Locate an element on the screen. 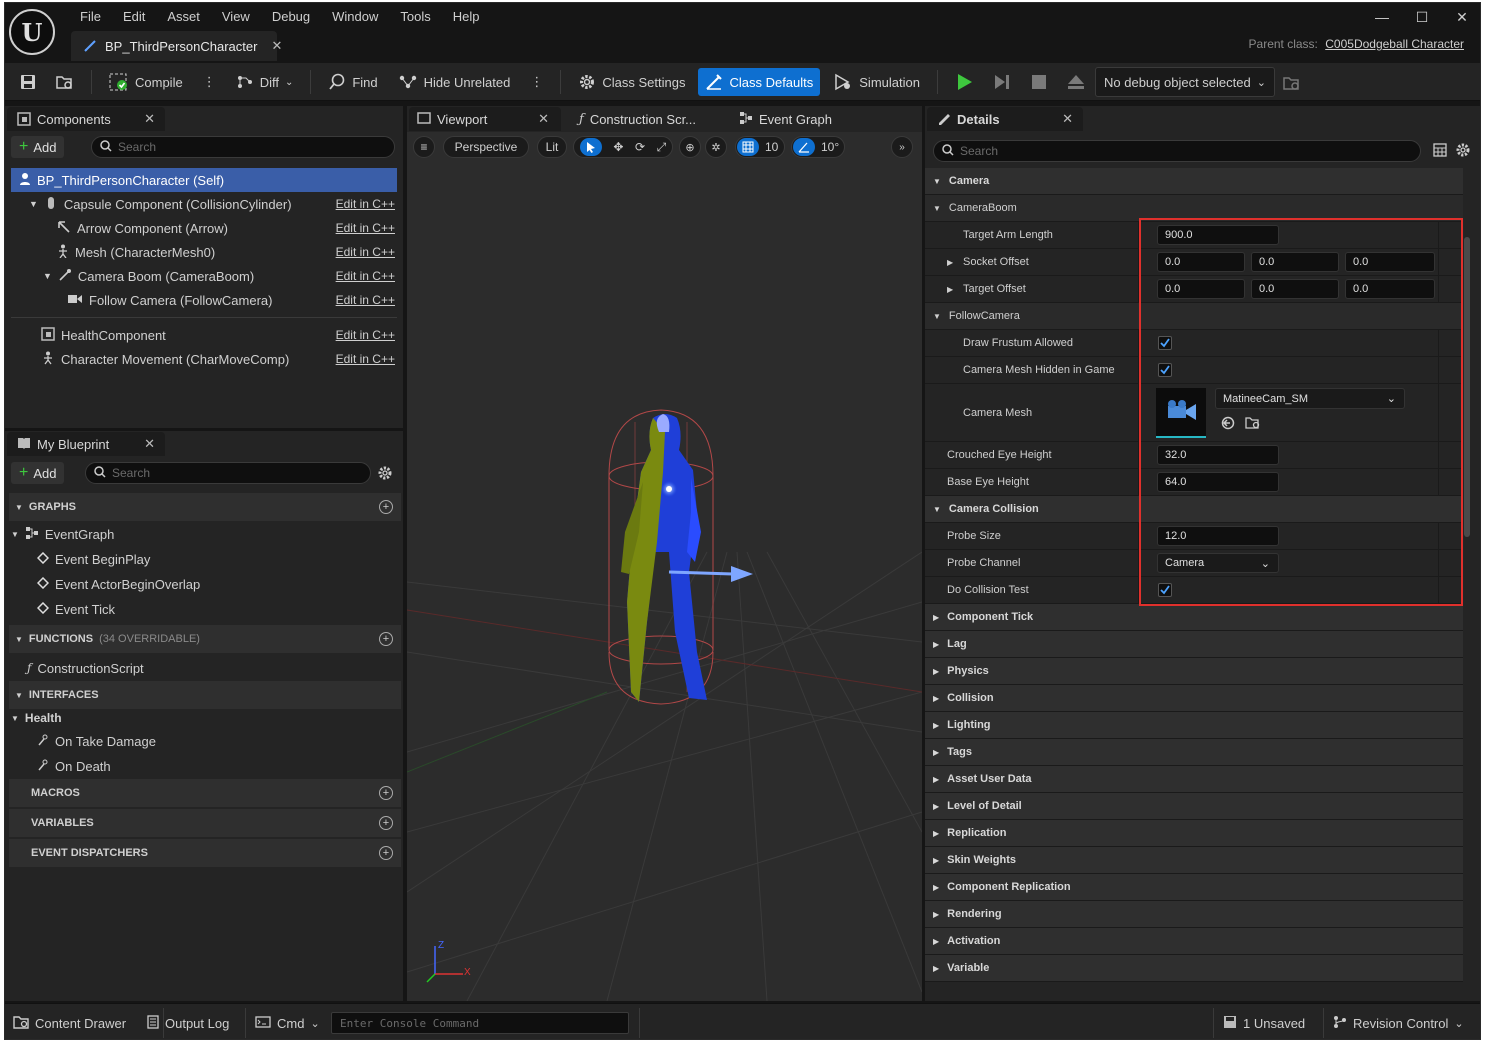 The width and height of the screenshot is (1487, 1044). content-drawer-button: Content Drawer is located at coordinates (69, 1023).